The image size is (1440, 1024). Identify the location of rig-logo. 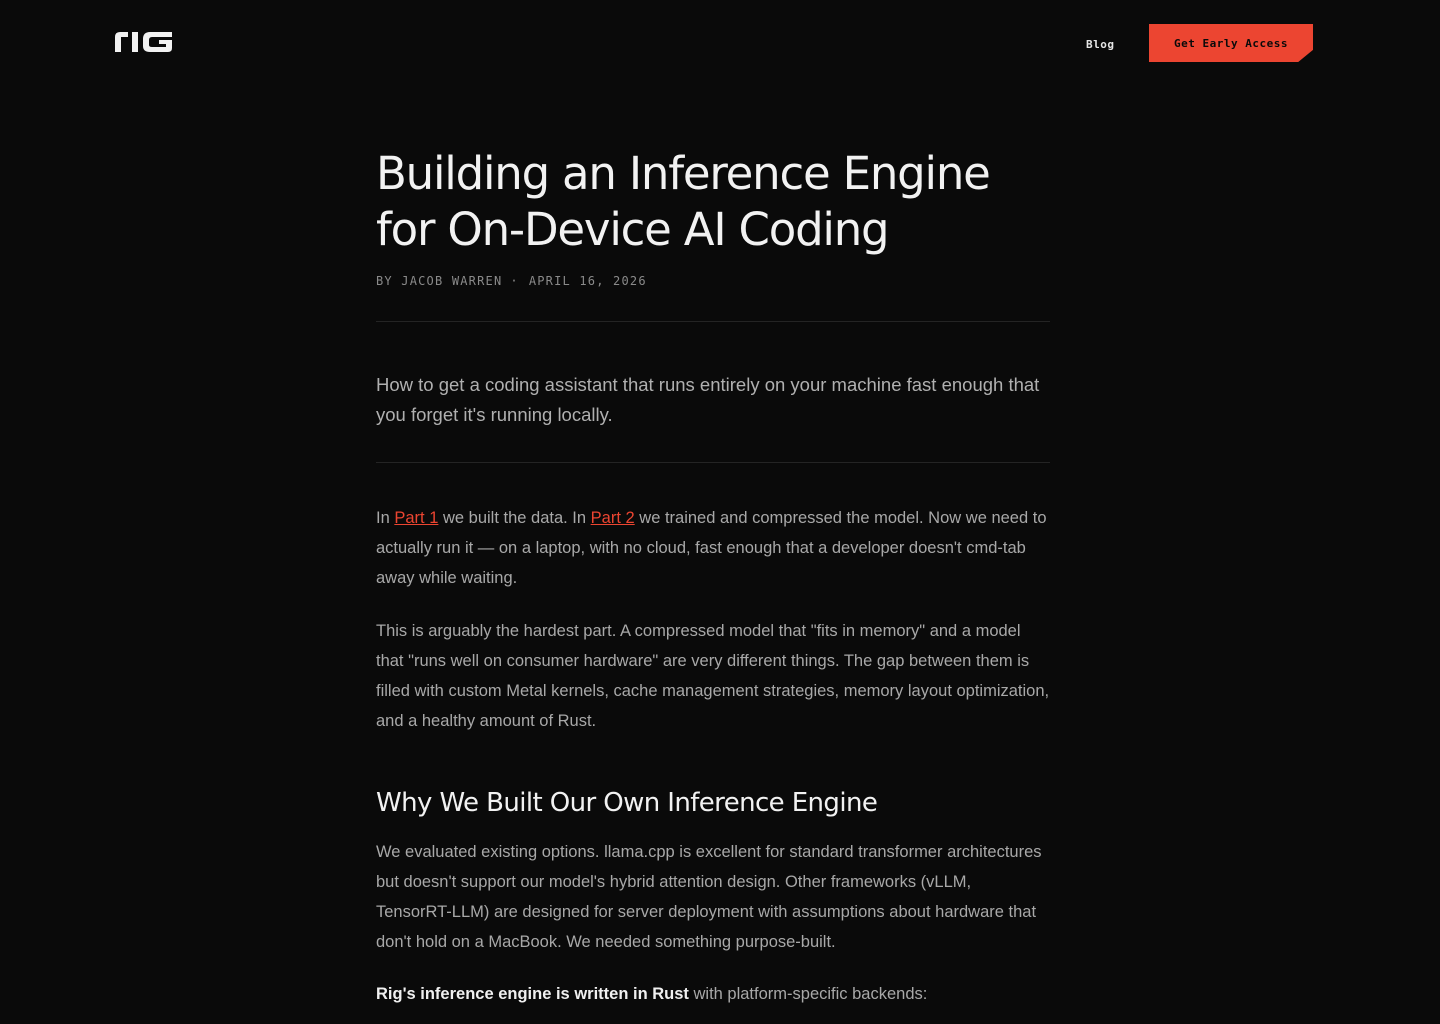
(144, 41).